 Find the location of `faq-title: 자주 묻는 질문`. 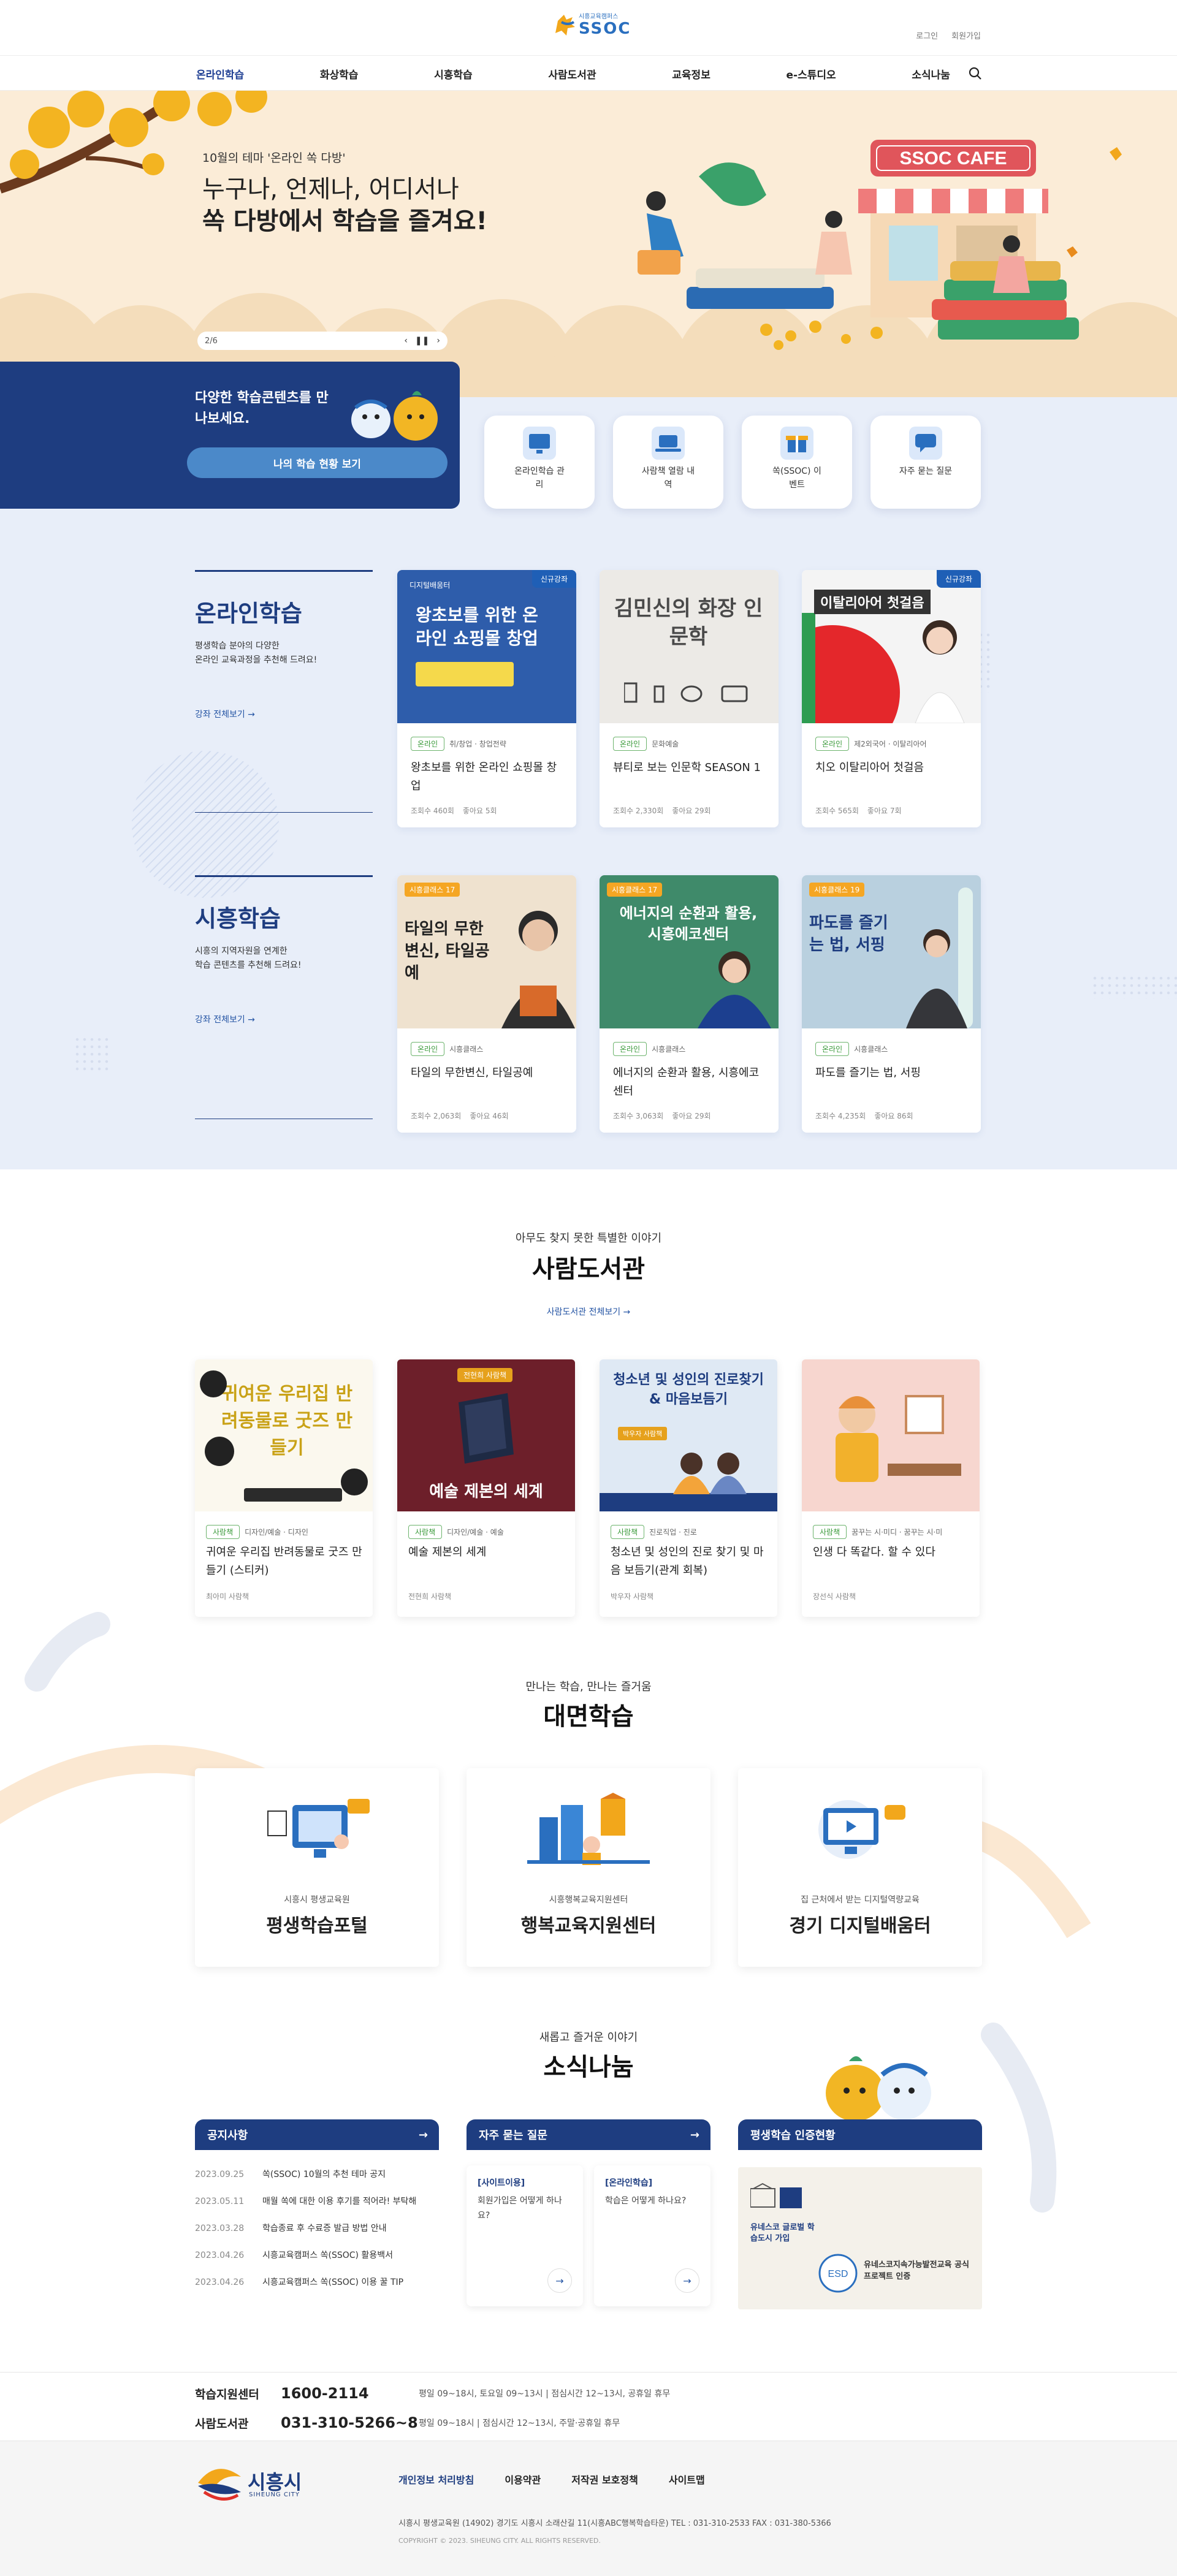

faq-title: 자주 묻는 질문 is located at coordinates (513, 2135).